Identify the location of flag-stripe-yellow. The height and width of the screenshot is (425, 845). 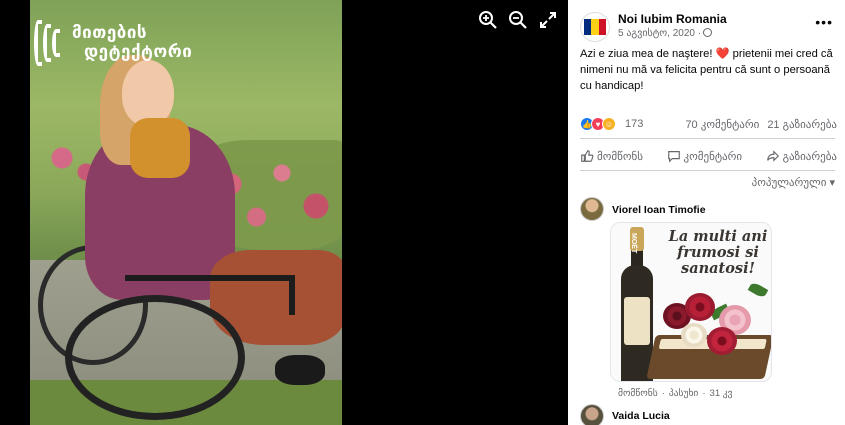
(595, 27).